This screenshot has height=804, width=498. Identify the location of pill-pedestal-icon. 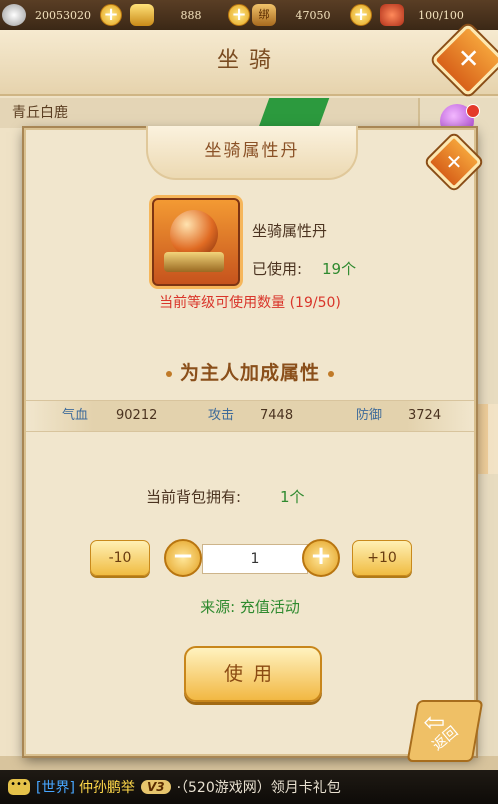
(194, 262).